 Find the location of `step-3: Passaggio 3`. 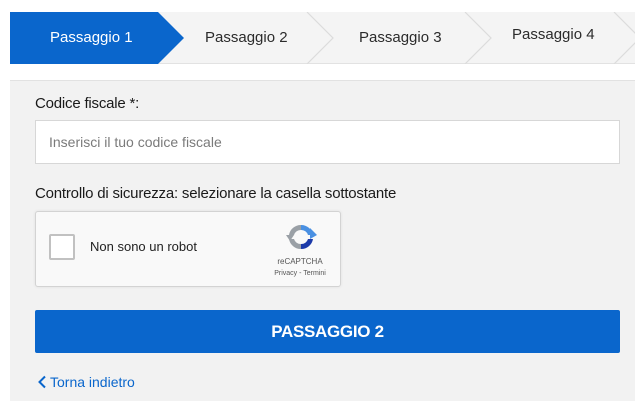

step-3: Passaggio 3 is located at coordinates (400, 37).